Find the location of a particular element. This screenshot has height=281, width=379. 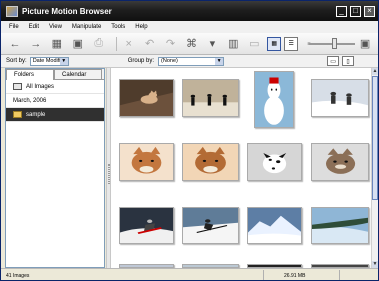

group-dropdown: (None) ▼ is located at coordinates (191, 61).